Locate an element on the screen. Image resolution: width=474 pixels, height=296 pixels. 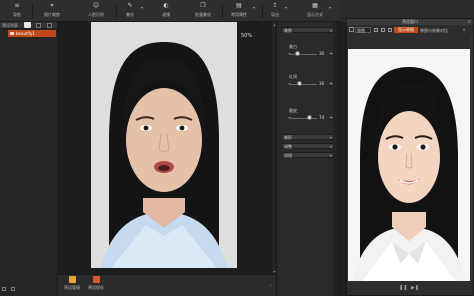
preset-save-icon is located at coordinates (96, 279).